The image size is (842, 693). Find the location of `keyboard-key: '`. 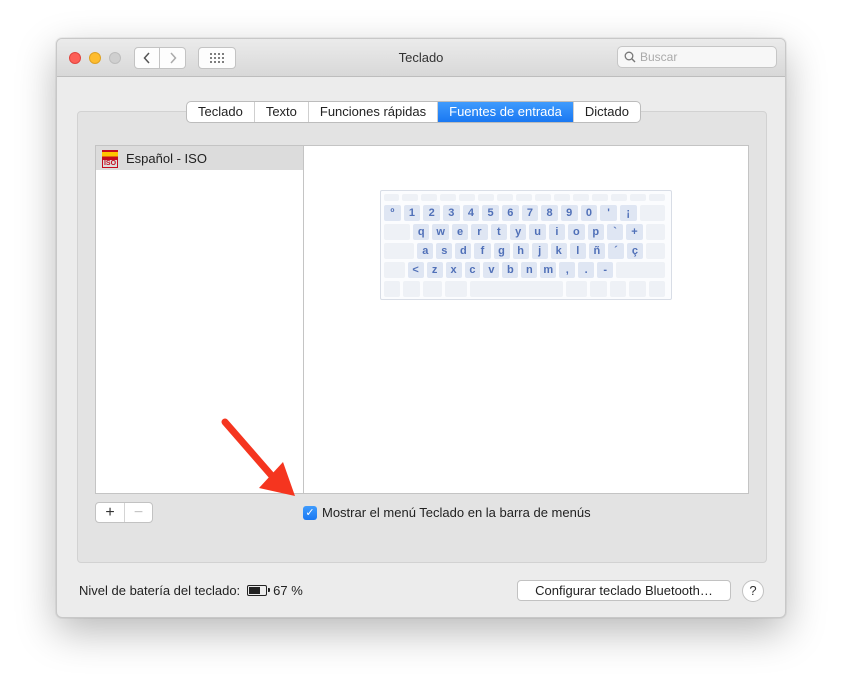

keyboard-key: ' is located at coordinates (608, 213).